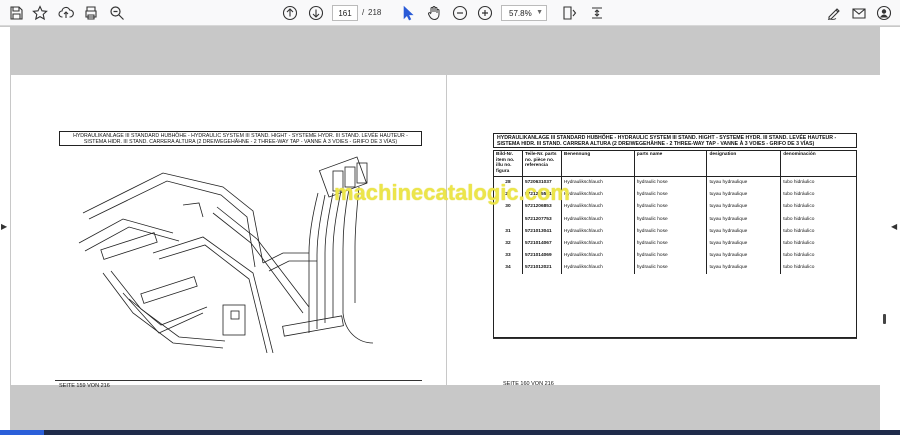 Image resolution: width=900 pixels, height=435 pixels. I want to click on email-icon, so click(859, 13).